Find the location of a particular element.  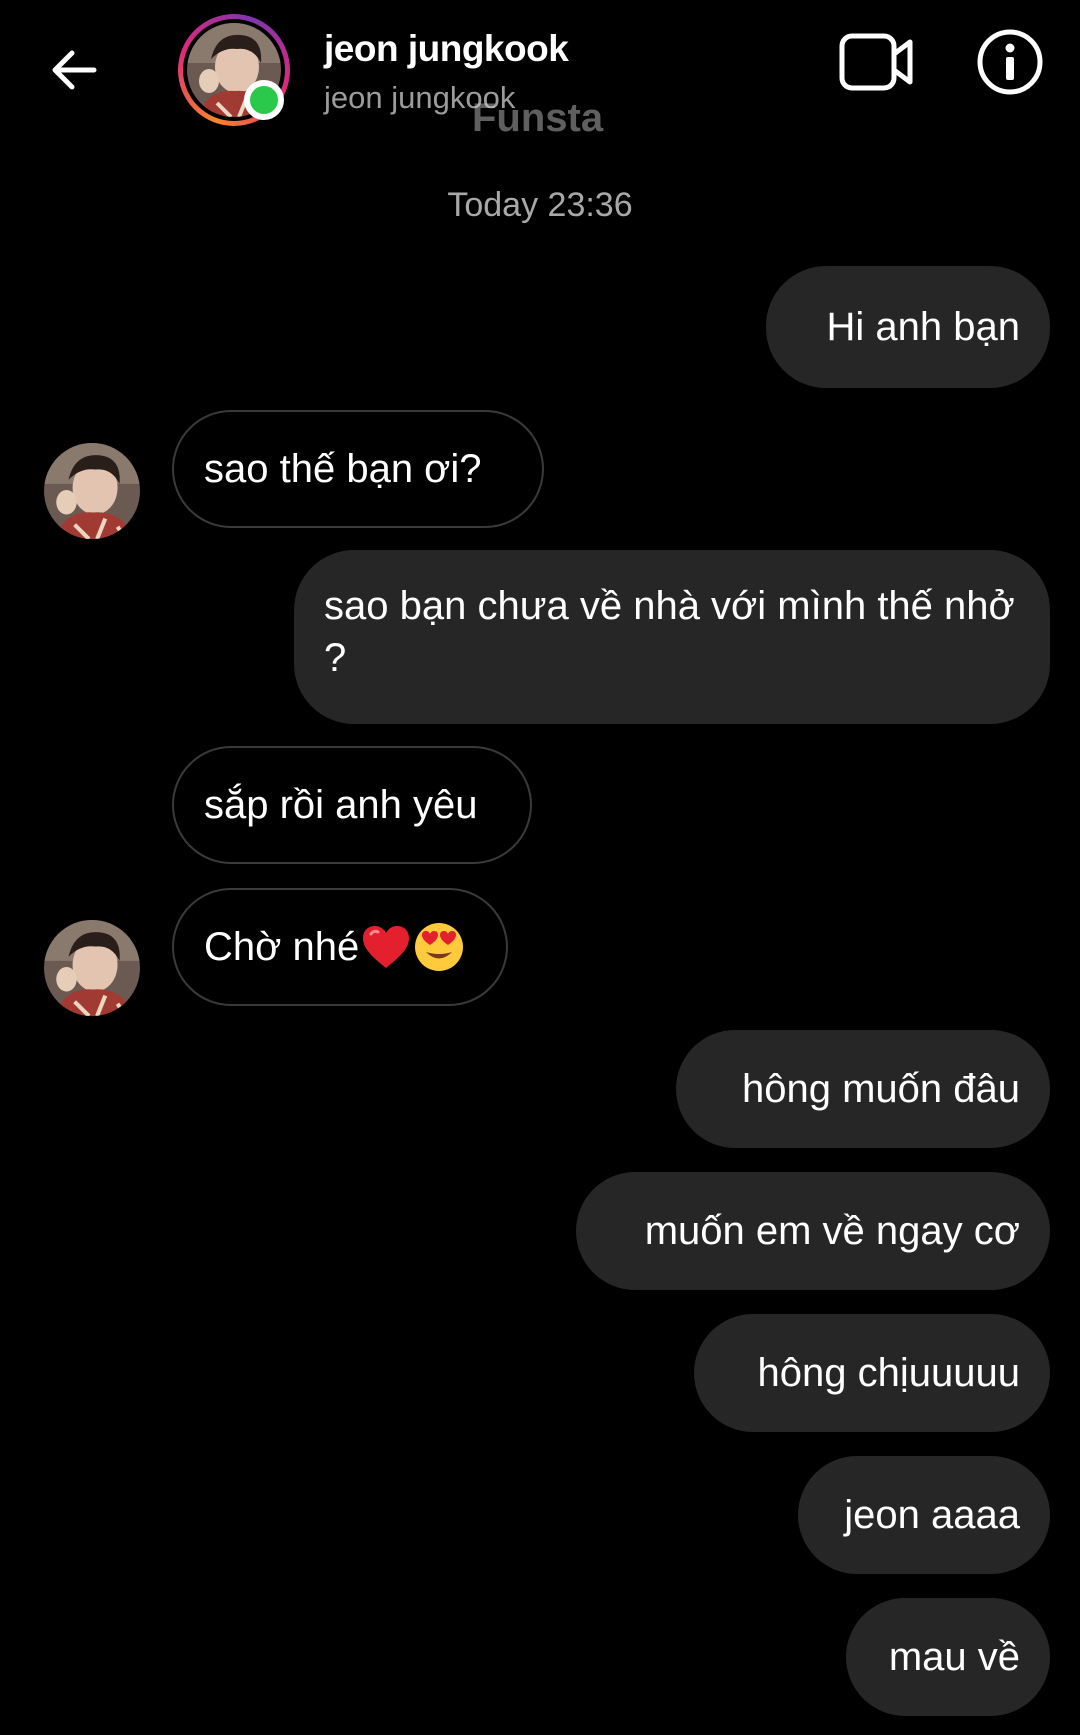

message-text: sắp rồi anh yêu is located at coordinates (341, 805).